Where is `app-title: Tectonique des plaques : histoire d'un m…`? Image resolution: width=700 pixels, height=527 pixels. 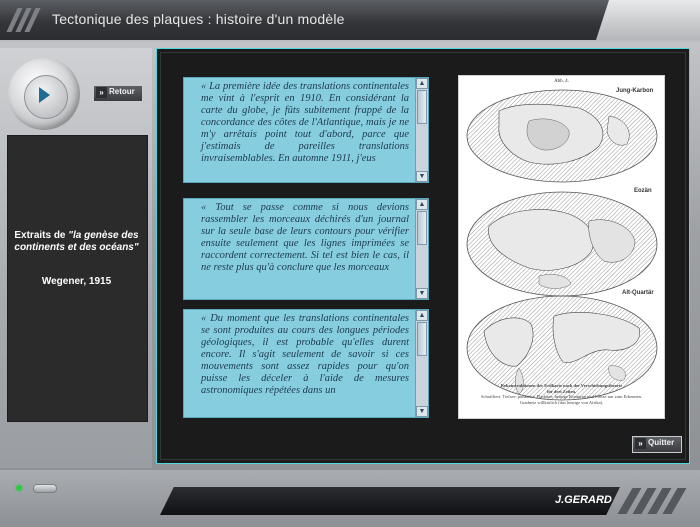
app-title: Tectonique des plaques : histoire d'un m… is located at coordinates (198, 19).